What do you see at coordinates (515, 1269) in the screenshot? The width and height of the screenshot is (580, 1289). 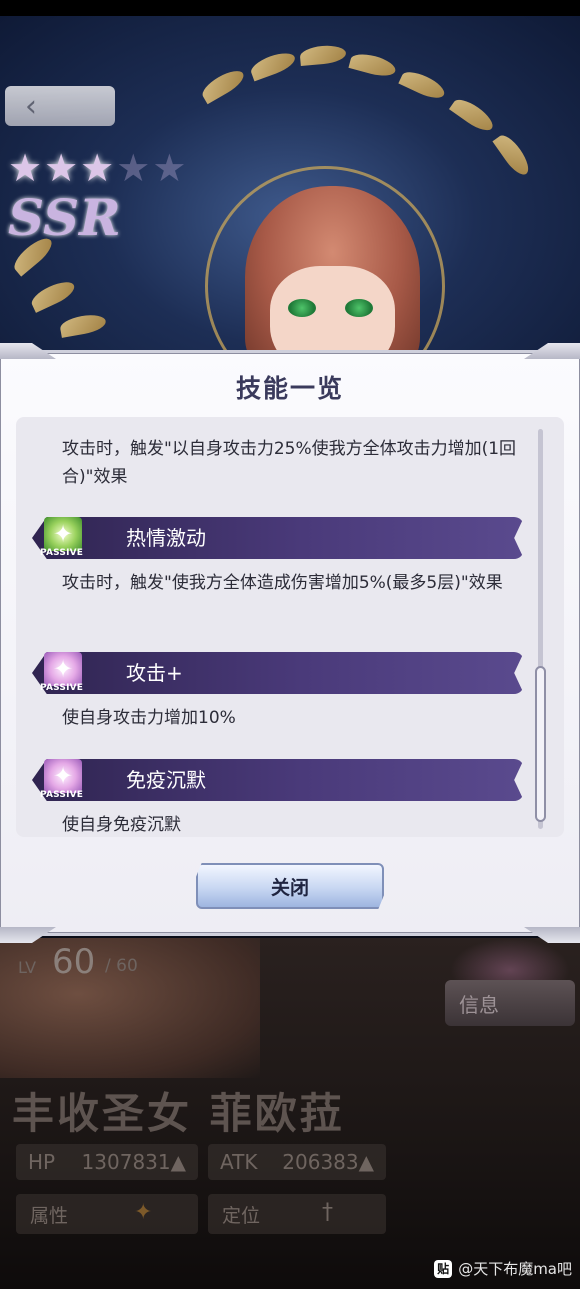 I see `watermark-text: @天下布魔ma吧` at bounding box center [515, 1269].